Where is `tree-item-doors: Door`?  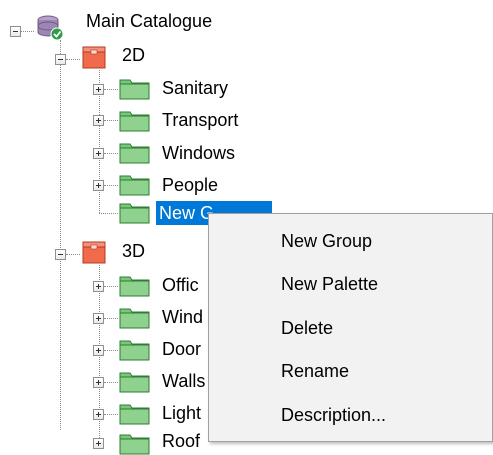 tree-item-doors: Door is located at coordinates (181, 349).